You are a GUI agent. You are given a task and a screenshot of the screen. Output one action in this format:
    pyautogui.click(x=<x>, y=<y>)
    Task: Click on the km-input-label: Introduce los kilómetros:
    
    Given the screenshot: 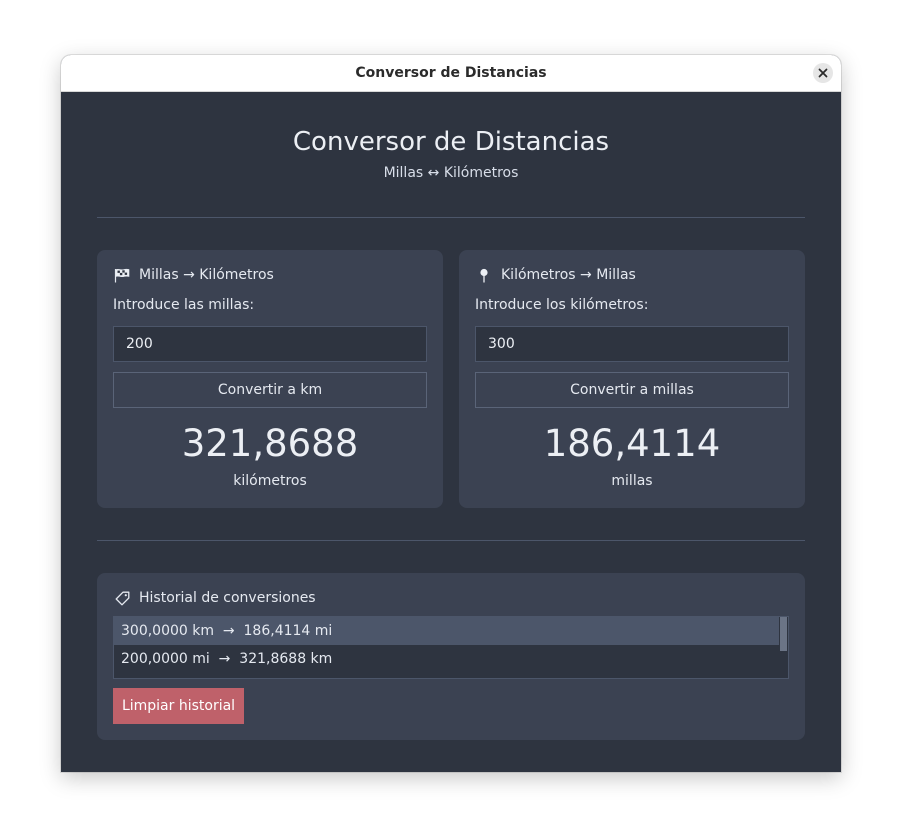 What is the action you would take?
    pyautogui.click(x=562, y=305)
    